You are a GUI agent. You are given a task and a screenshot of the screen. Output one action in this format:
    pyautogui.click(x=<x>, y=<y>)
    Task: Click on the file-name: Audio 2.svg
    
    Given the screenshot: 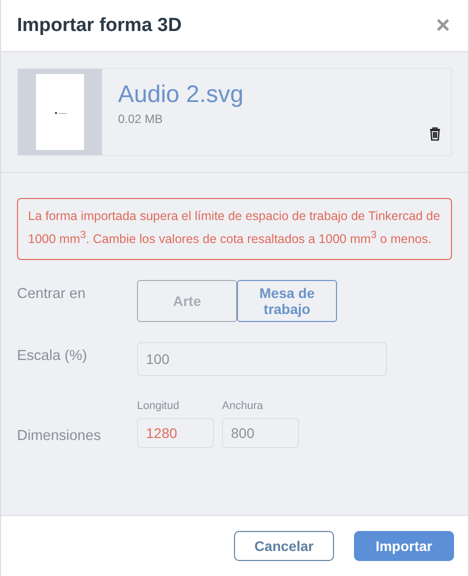 What is the action you would take?
    pyautogui.click(x=181, y=95)
    